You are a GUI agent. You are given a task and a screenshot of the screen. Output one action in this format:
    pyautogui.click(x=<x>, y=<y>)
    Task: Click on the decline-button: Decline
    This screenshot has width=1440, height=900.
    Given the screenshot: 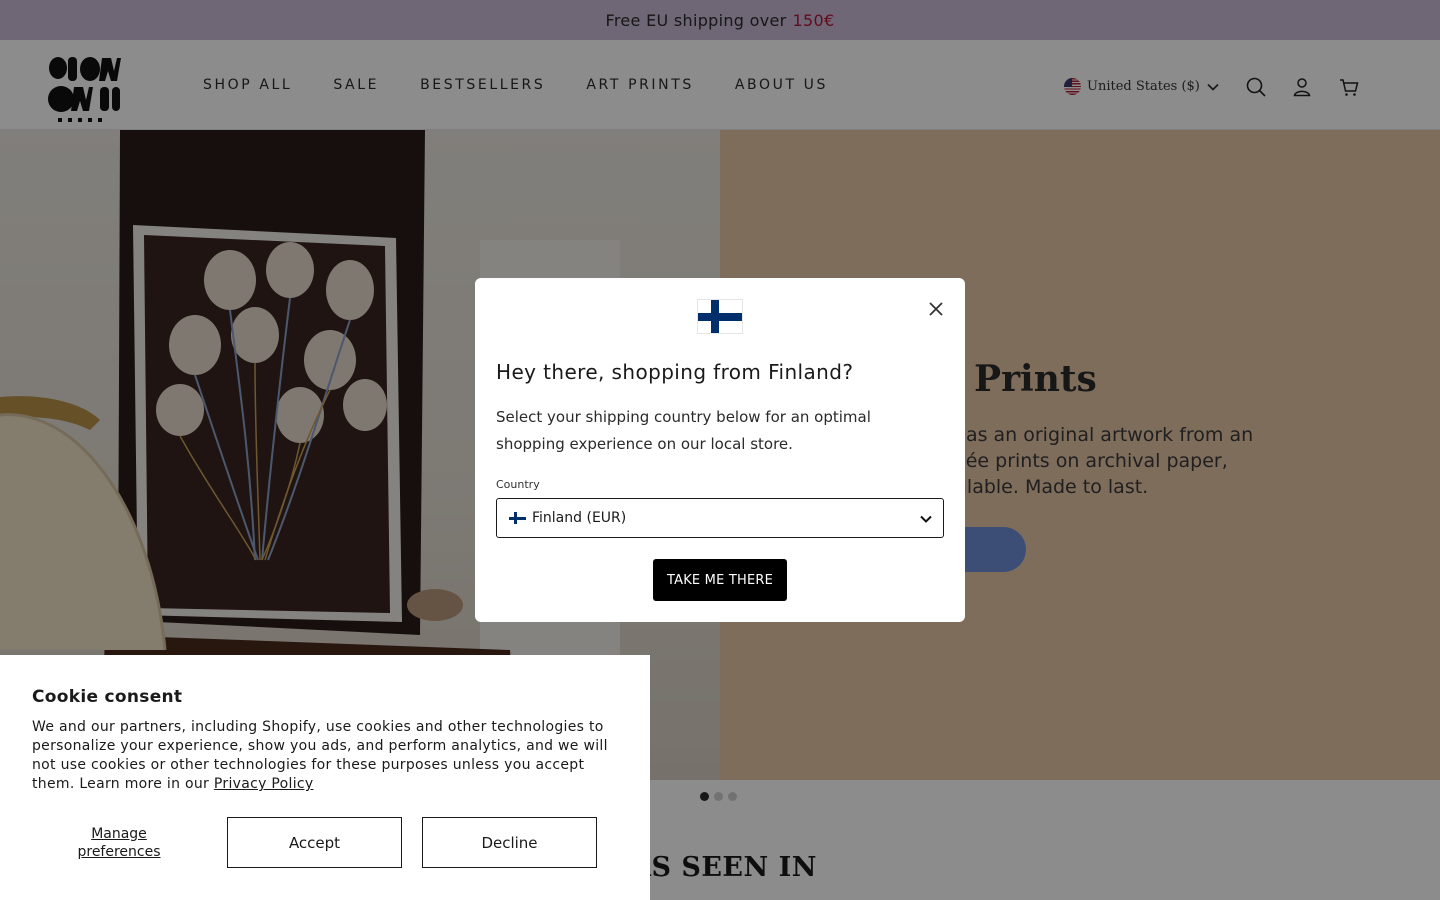 What is the action you would take?
    pyautogui.click(x=509, y=842)
    